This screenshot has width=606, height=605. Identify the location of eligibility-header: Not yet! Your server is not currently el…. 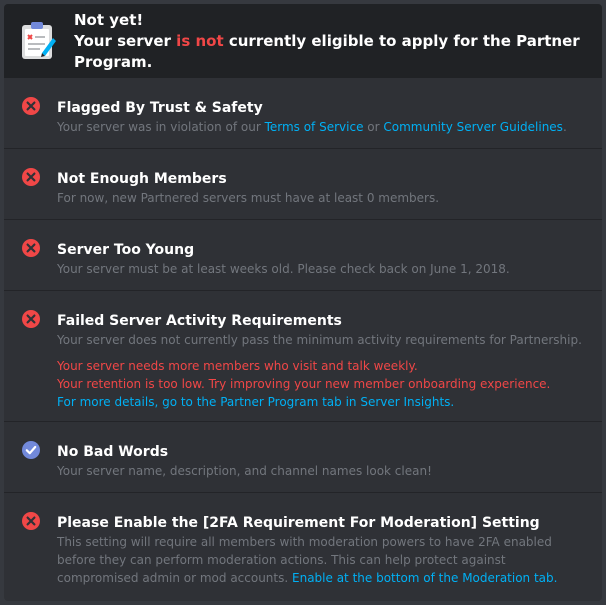
(303, 41).